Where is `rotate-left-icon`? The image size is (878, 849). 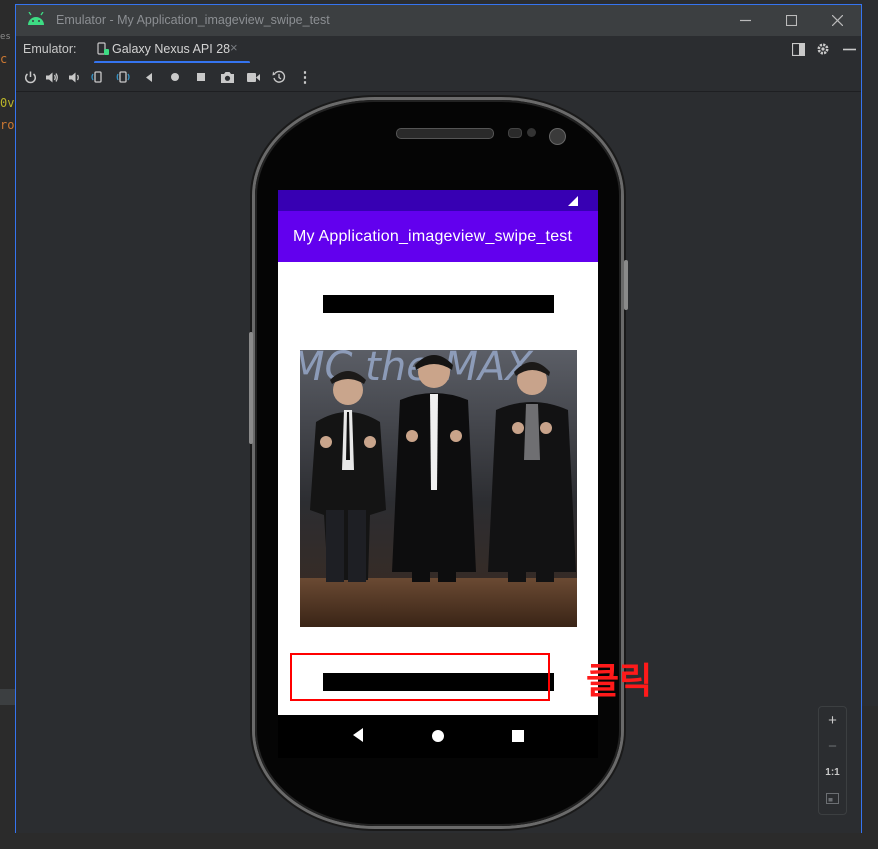 rotate-left-icon is located at coordinates (97, 77).